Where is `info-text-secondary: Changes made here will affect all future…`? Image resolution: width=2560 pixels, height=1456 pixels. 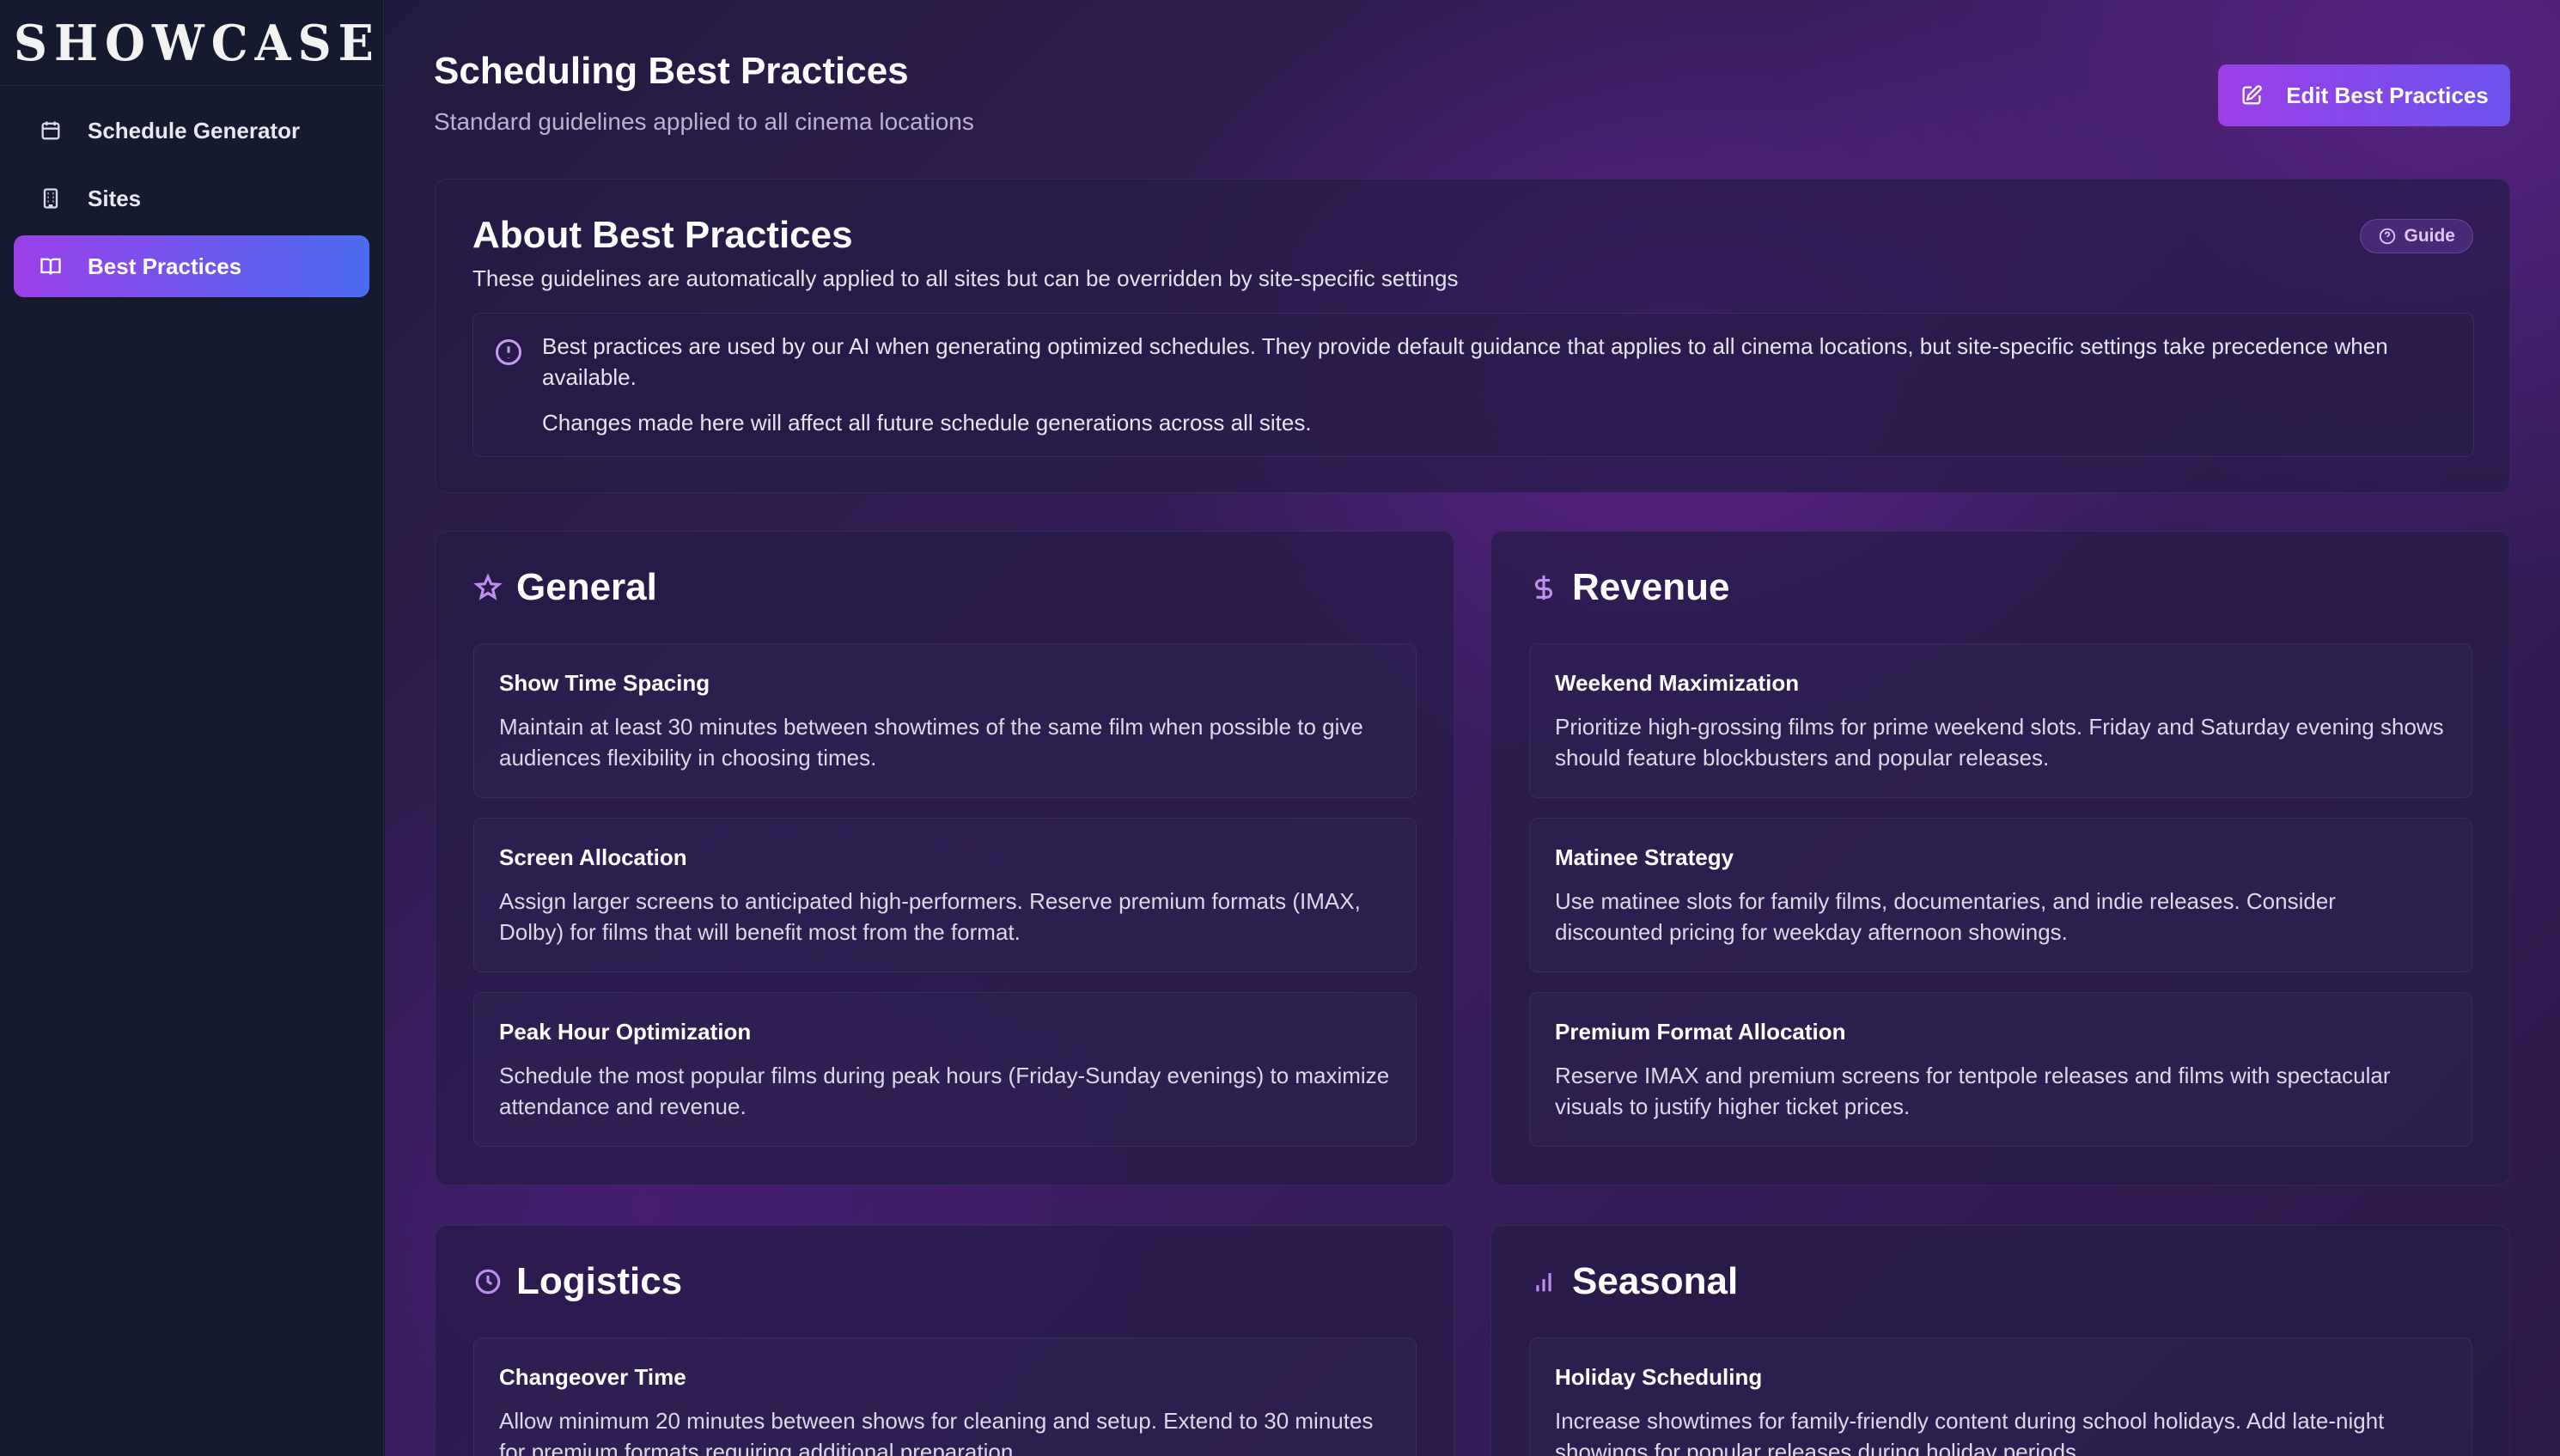 info-text-secondary: Changes made here will affect all future… is located at coordinates (927, 423).